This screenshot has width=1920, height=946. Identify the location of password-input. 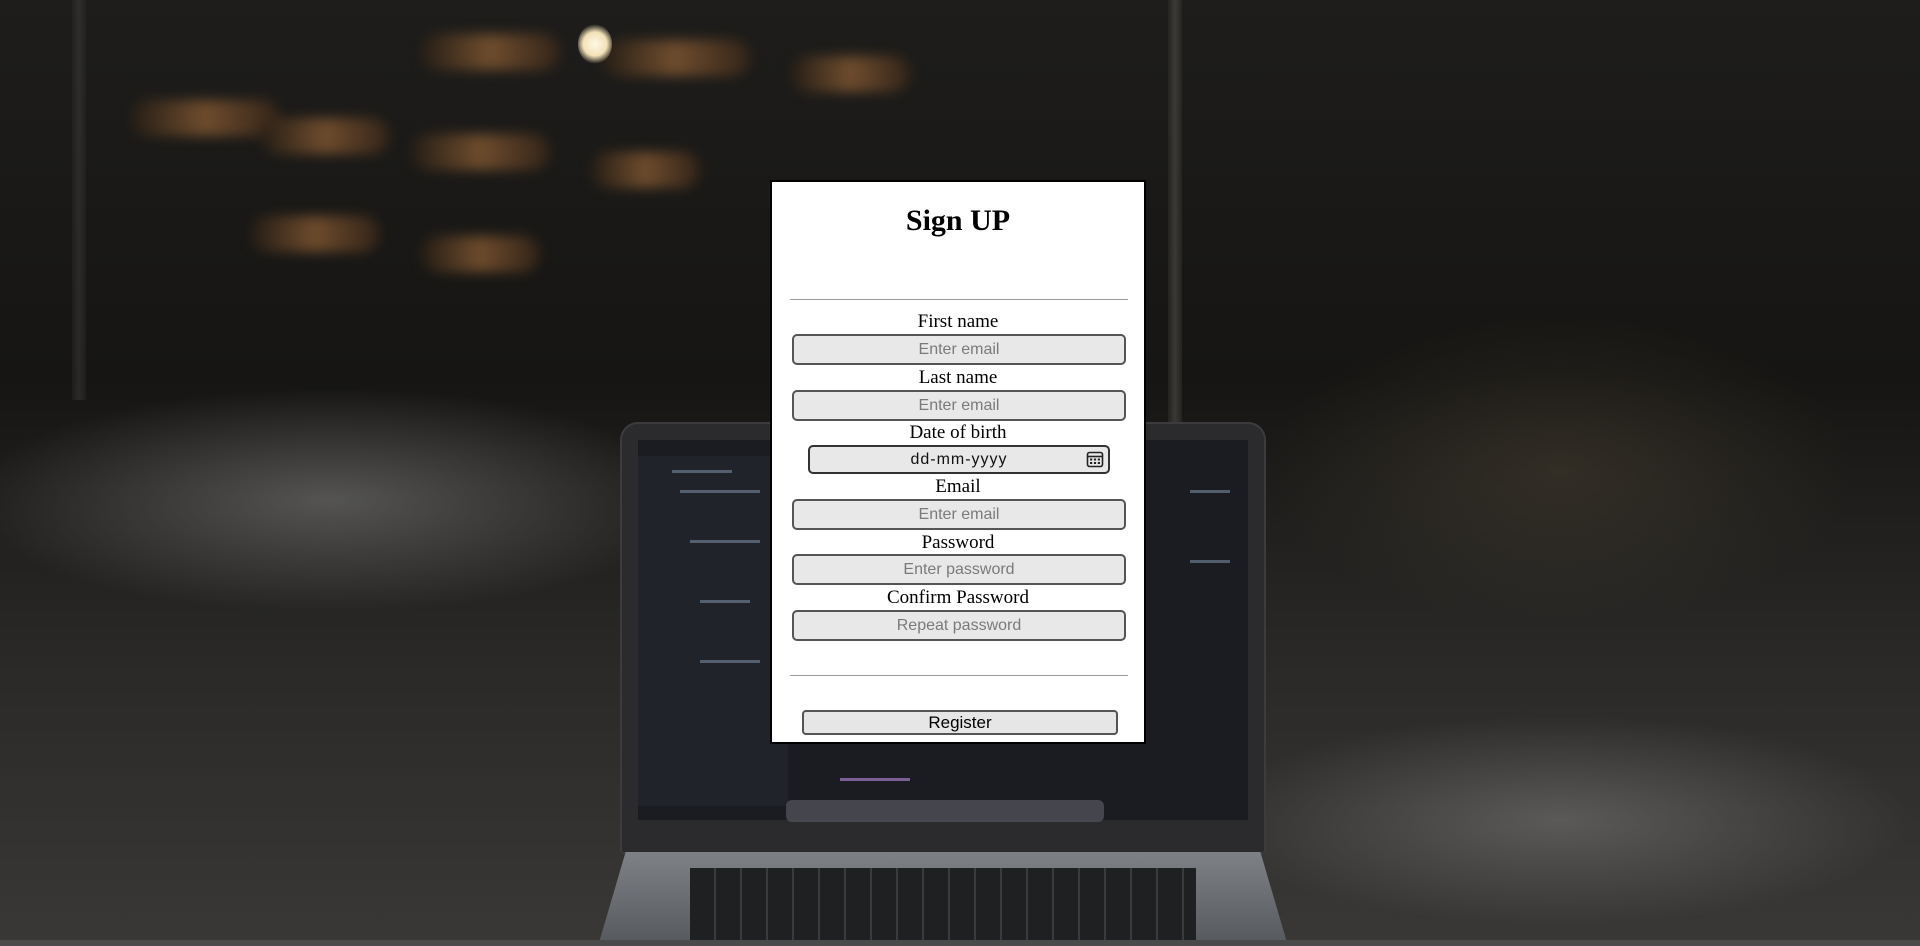
(959, 569).